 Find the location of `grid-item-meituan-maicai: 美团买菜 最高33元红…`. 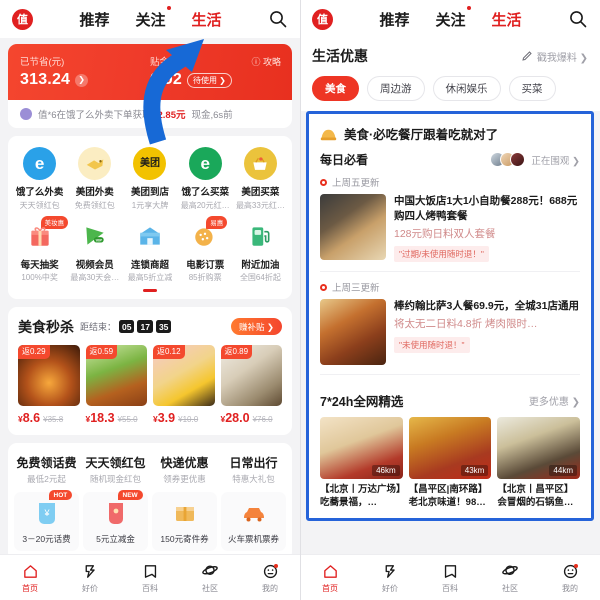

grid-item-meituan-maicai: 美团买菜 最高33元红… is located at coordinates (260, 179).